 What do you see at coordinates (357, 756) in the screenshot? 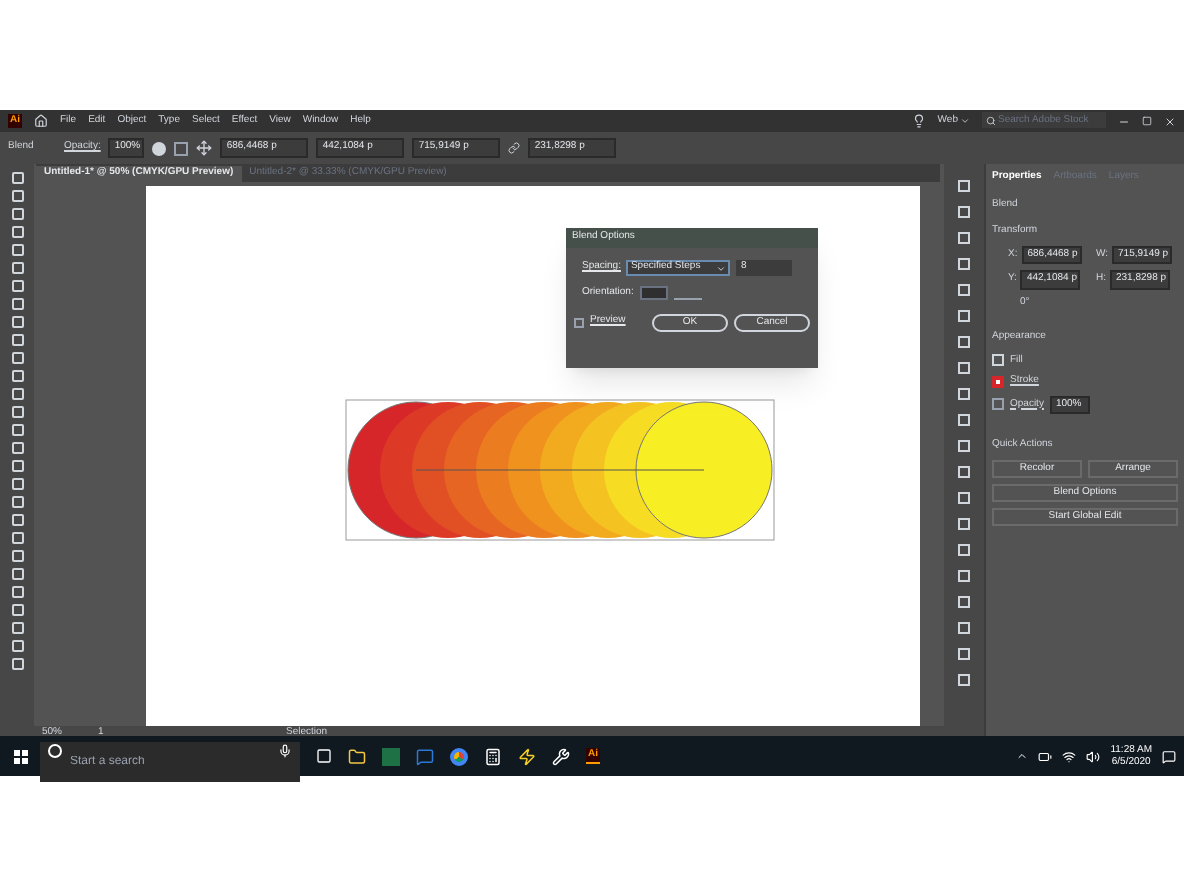
I see `folder-icon` at bounding box center [357, 756].